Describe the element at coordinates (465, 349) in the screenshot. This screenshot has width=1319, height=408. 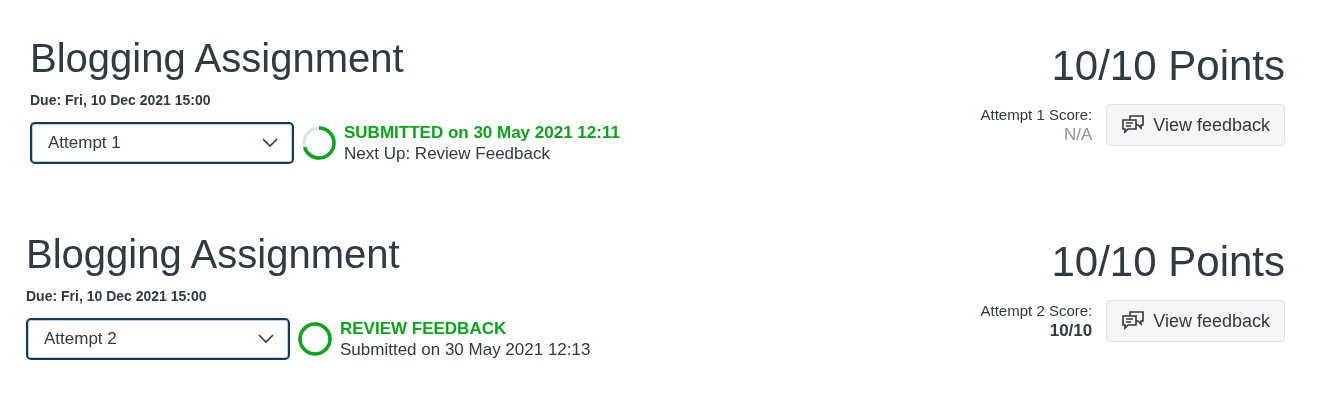
I see `status-detail: Submitted on 30 May 2021 12:13` at that location.